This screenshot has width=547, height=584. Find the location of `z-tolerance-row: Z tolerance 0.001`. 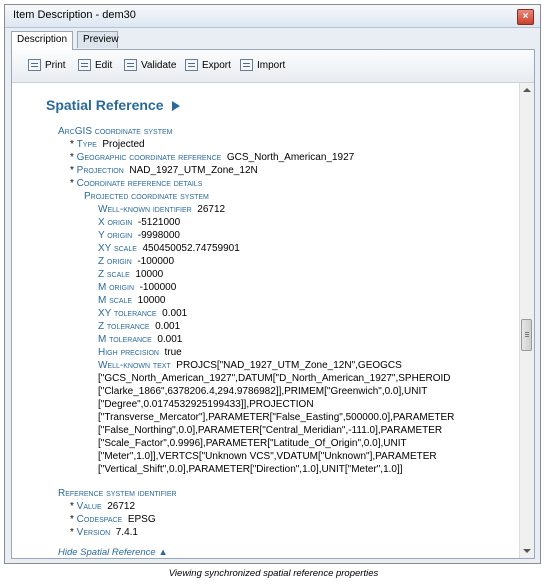

z-tolerance-row: Z tolerance 0.001 is located at coordinates (139, 326).